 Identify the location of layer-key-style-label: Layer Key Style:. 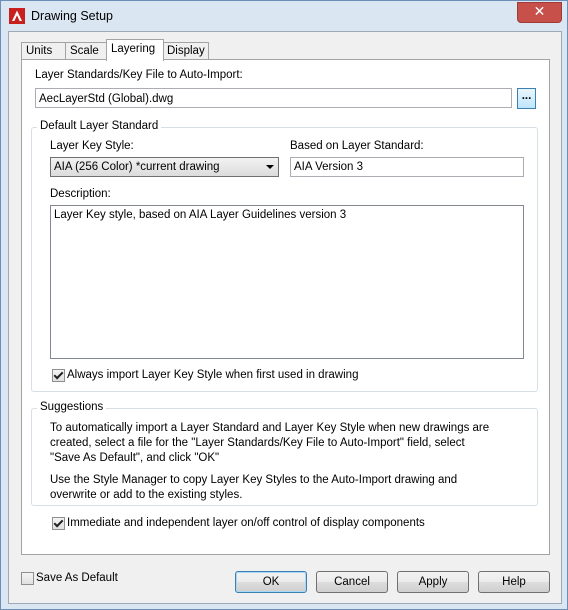
(92, 146).